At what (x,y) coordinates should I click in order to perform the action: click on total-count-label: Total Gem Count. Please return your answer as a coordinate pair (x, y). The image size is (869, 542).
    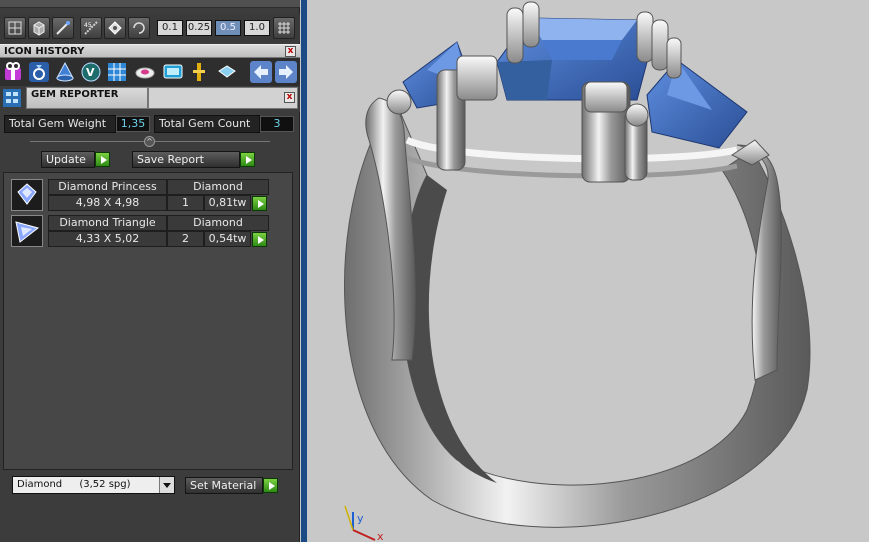
    Looking at the image, I should click on (207, 124).